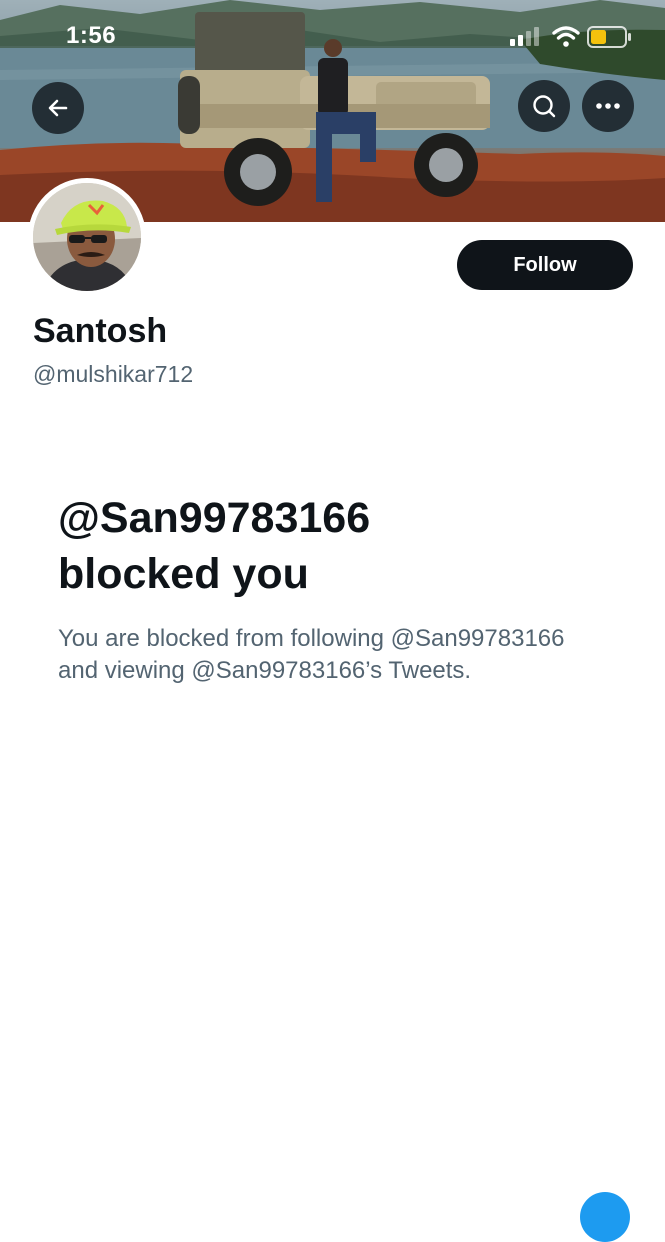 Image resolution: width=665 pixels, height=1242 pixels. Describe the element at coordinates (545, 265) in the screenshot. I see `follow-button: Follow` at that location.